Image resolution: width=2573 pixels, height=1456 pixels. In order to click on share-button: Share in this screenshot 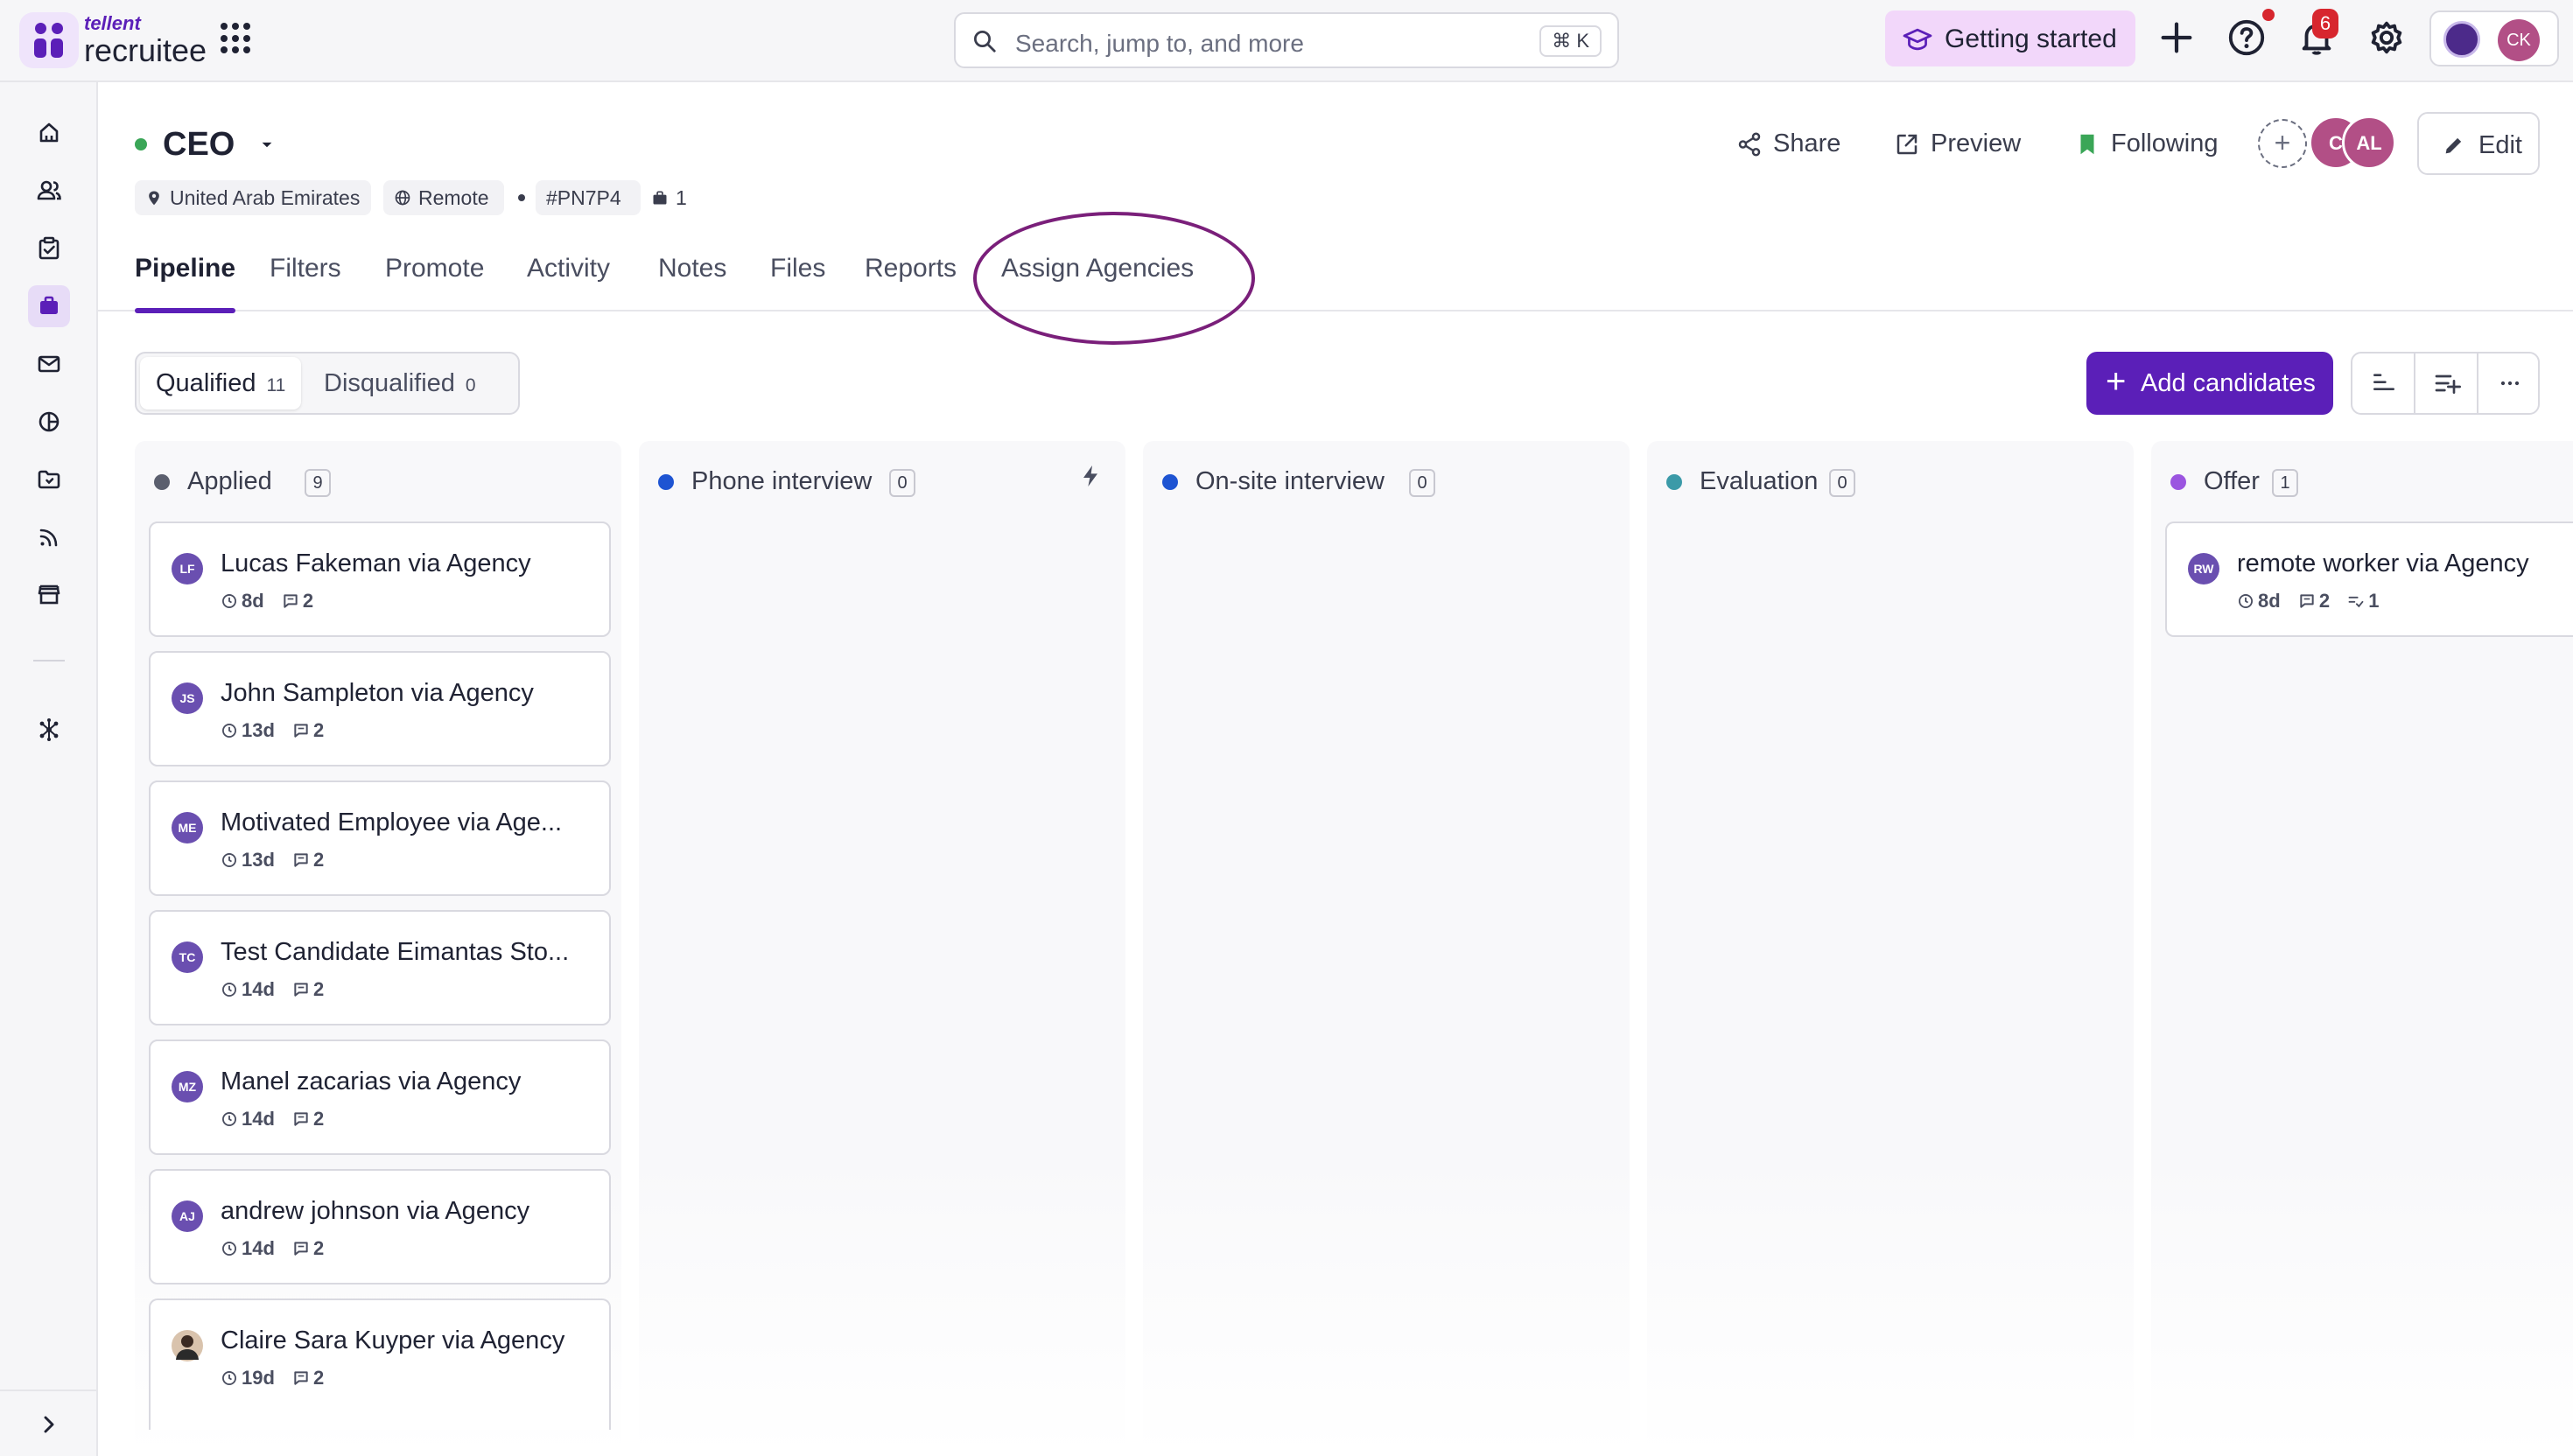, I will do `click(1797, 143)`.